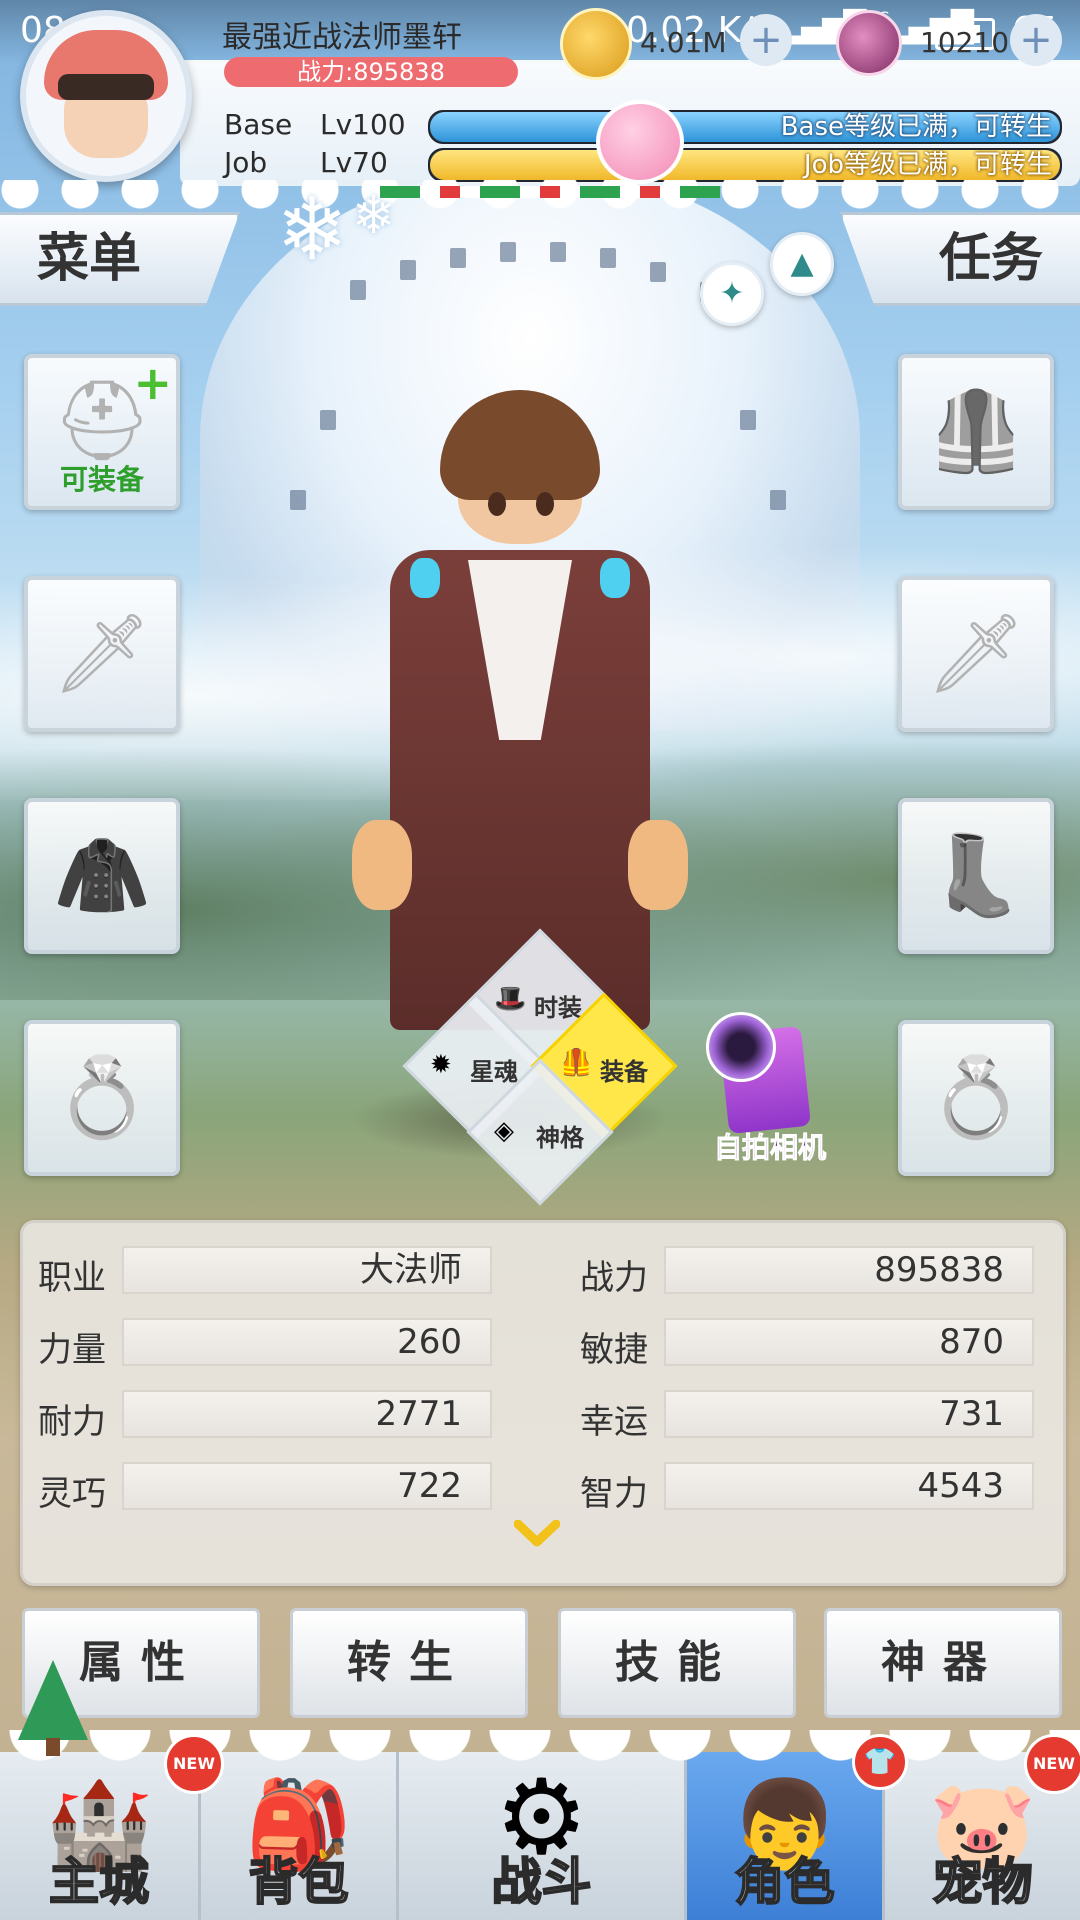 The width and height of the screenshot is (1080, 1920). Describe the element at coordinates (614, 1278) in the screenshot. I see `stat-label: 战力` at that location.